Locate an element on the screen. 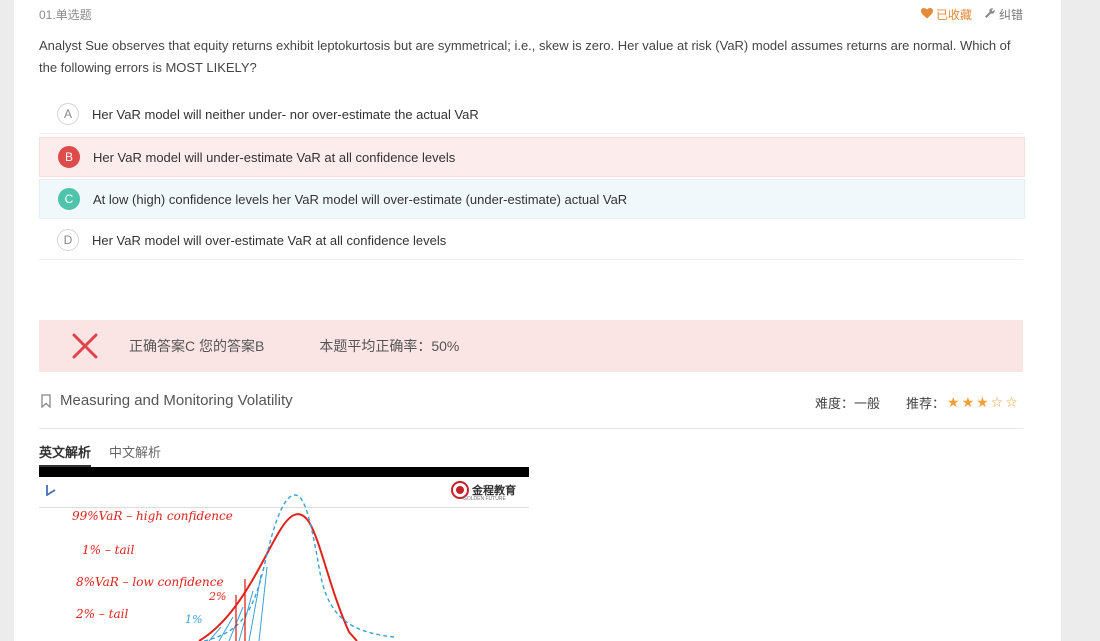 Image resolution: width=1100 pixels, height=641 pixels. favorite-label: 已收藏 is located at coordinates (953, 15).